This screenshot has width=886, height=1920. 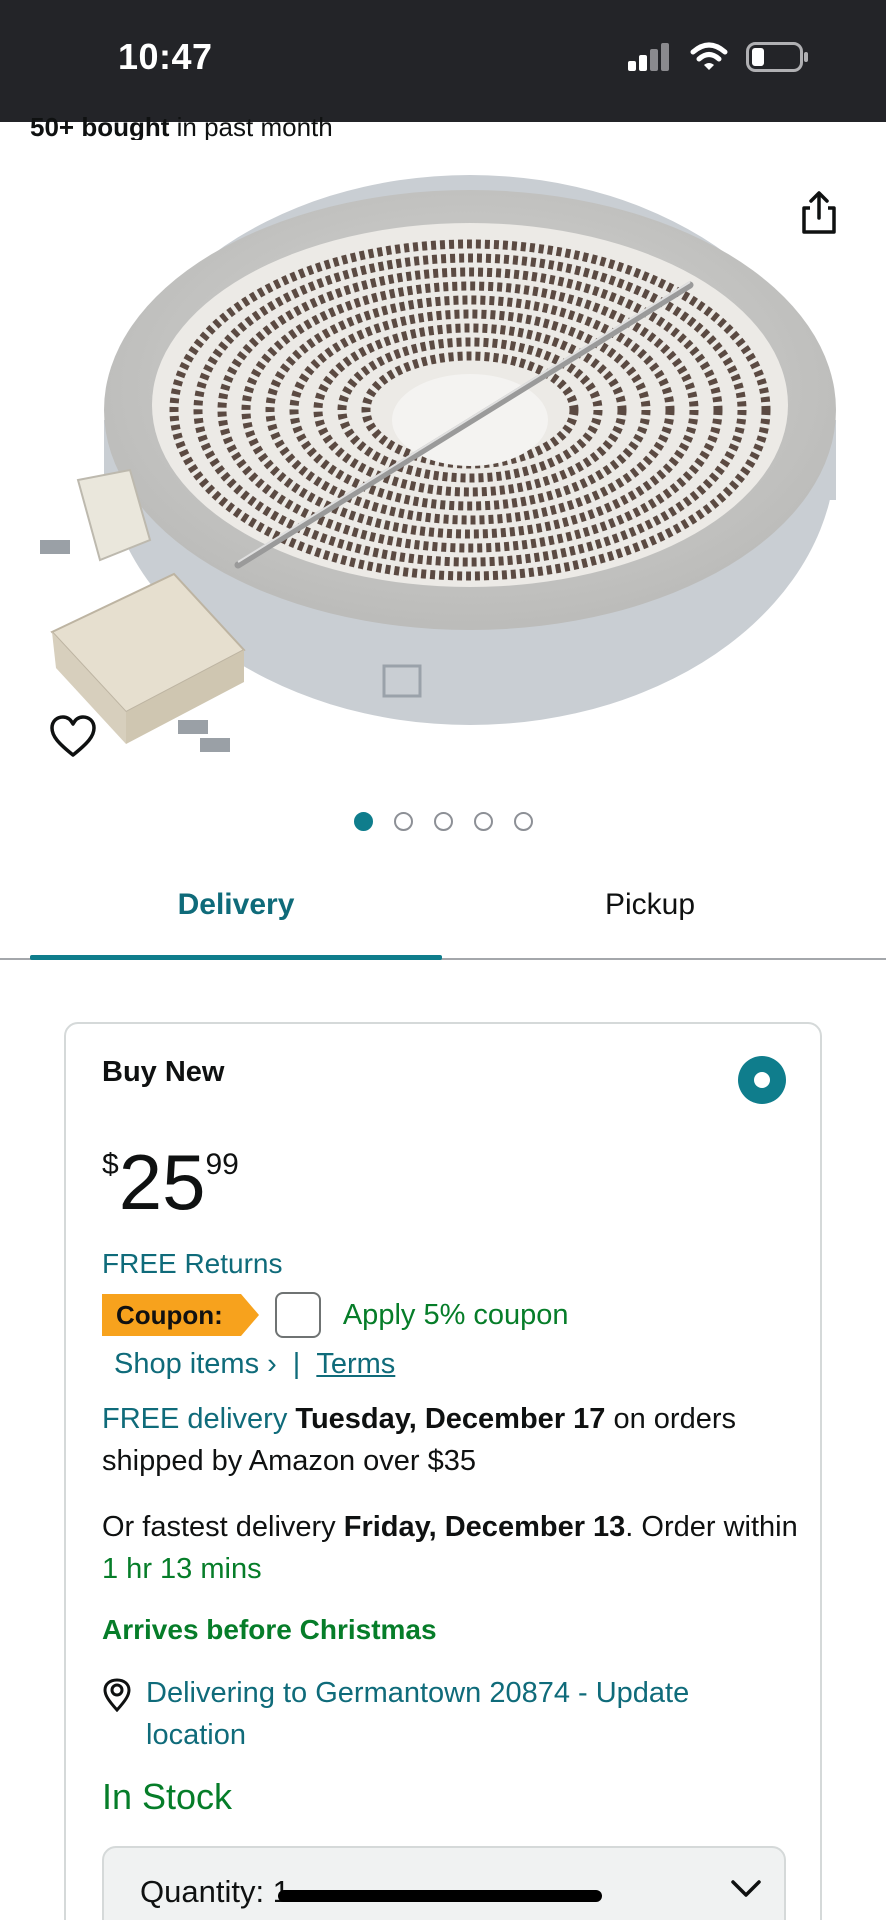 I want to click on chevron-down-icon, so click(x=746, y=1888).